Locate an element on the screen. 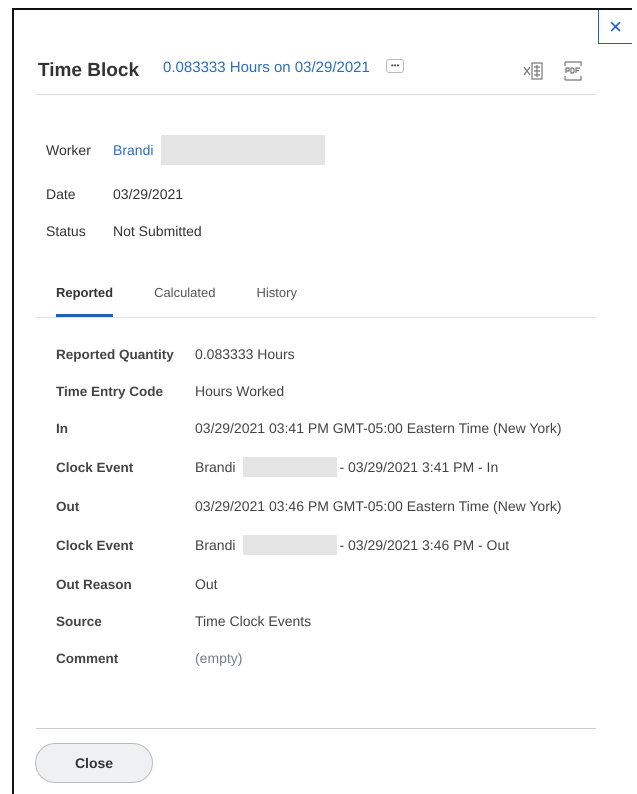 This screenshot has width=637, height=794. field-label: Out is located at coordinates (68, 506).